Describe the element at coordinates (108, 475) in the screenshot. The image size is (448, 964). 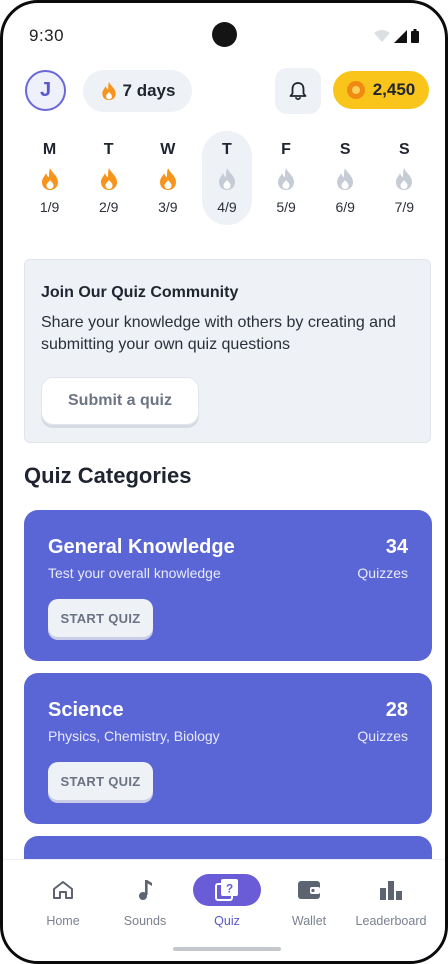
I see `section-title: Quiz Categories` at that location.